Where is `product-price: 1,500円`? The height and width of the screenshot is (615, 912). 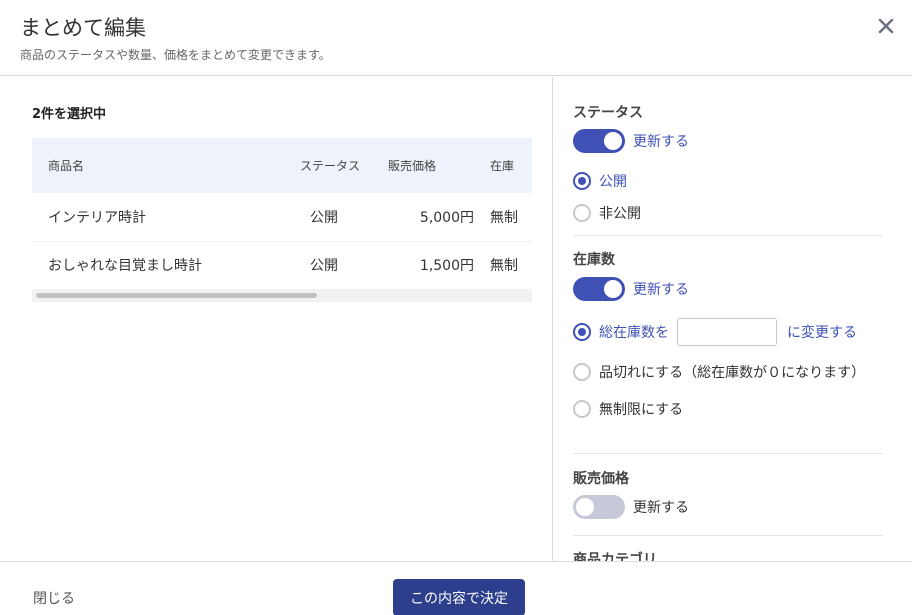 product-price: 1,500円 is located at coordinates (446, 266).